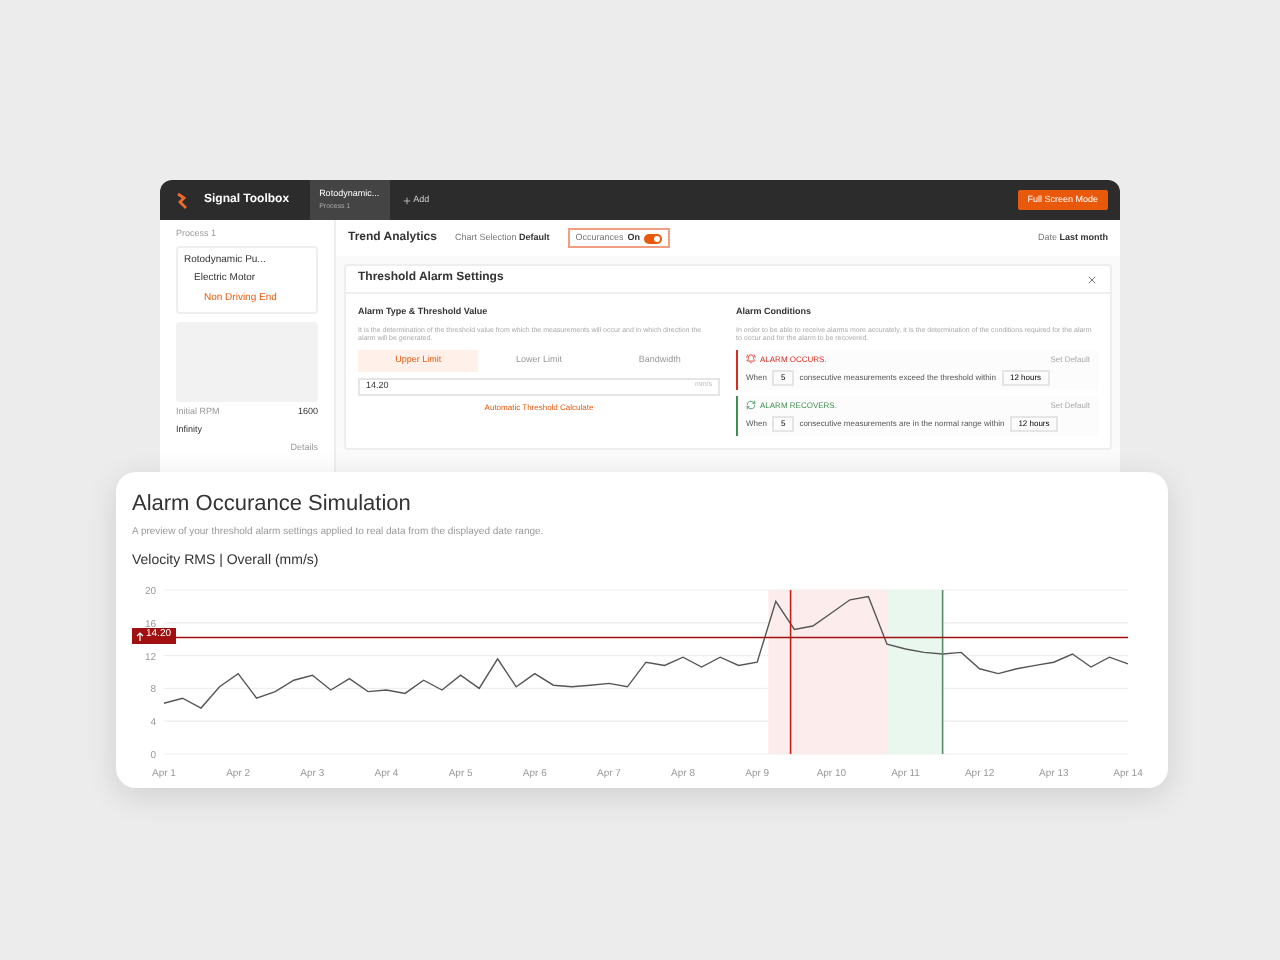 Image resolution: width=1280 pixels, height=960 pixels. What do you see at coordinates (1092, 279) in the screenshot?
I see `close-icon` at bounding box center [1092, 279].